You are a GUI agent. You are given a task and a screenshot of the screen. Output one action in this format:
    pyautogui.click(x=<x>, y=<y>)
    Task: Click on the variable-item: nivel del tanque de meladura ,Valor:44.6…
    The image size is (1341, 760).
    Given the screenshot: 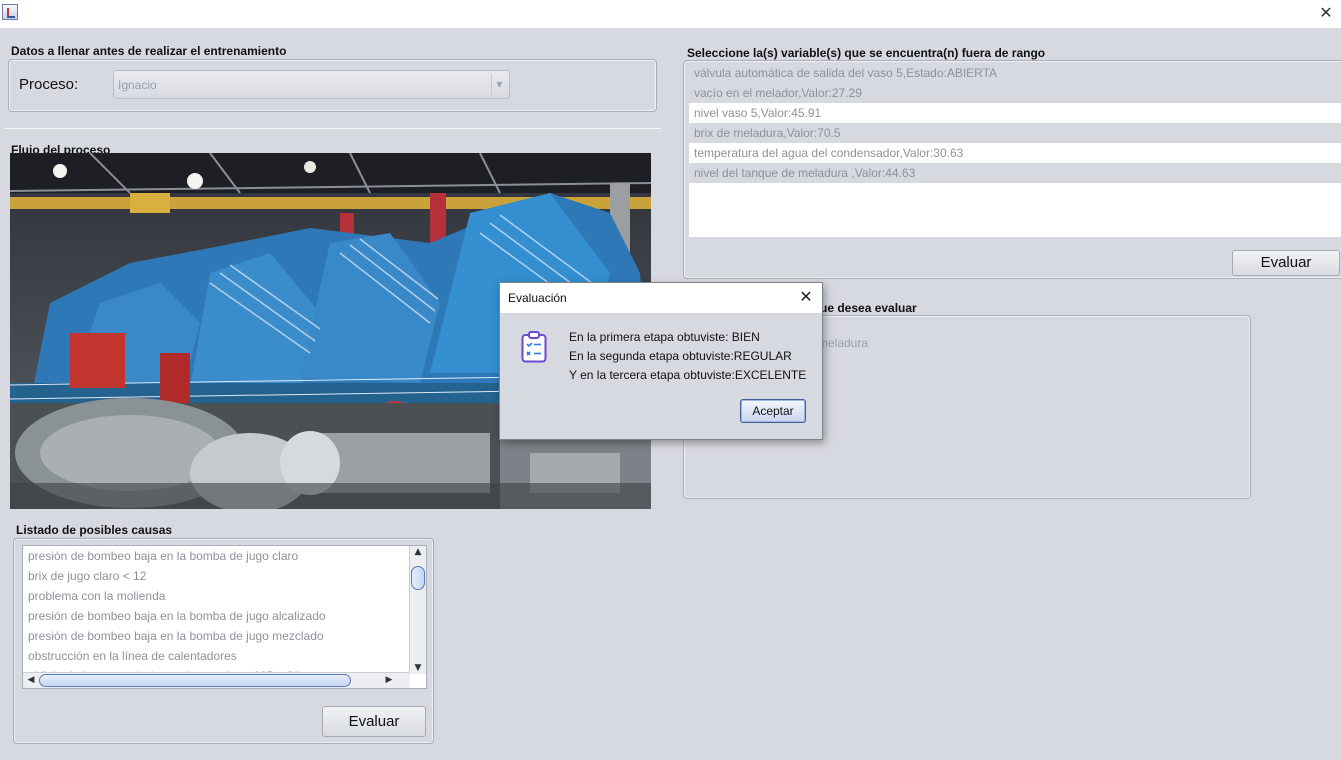 What is the action you would take?
    pyautogui.click(x=1015, y=173)
    